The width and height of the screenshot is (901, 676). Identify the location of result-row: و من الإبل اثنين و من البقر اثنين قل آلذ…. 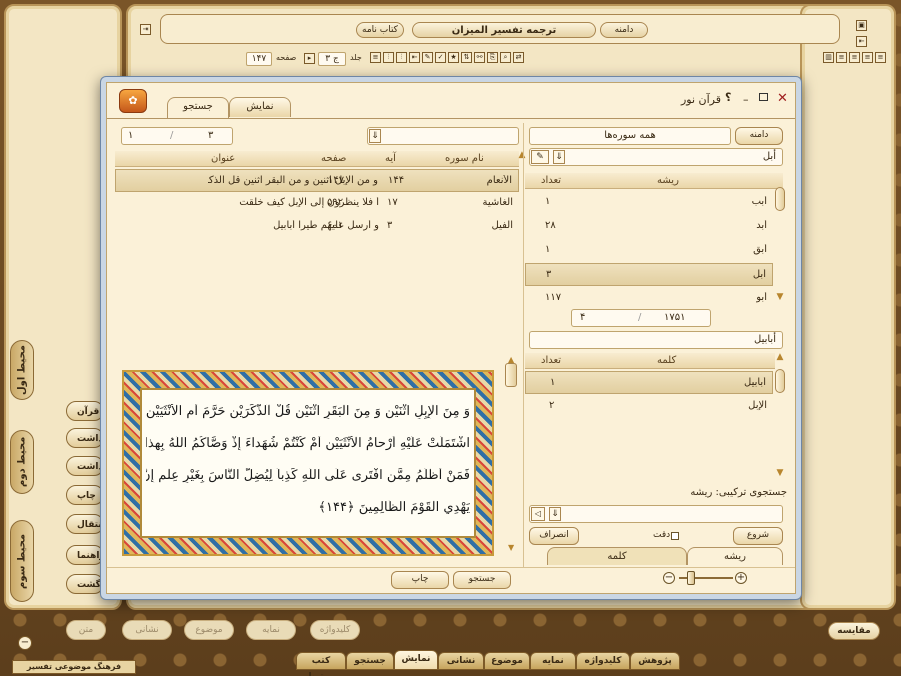
(317, 180).